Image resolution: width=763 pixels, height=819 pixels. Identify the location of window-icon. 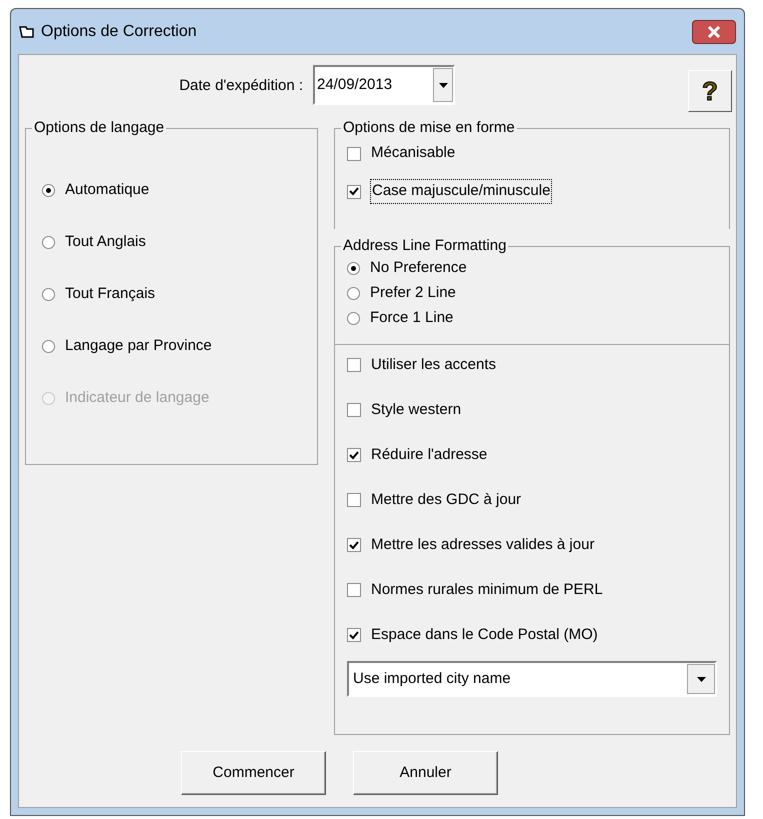
(27, 31).